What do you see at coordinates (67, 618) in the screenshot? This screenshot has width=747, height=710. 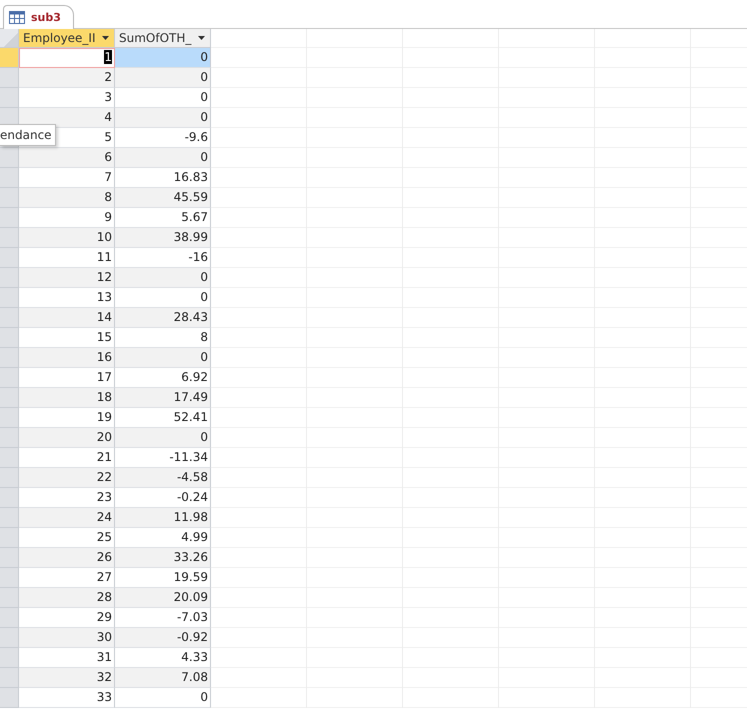 I see `table-cell: 29` at bounding box center [67, 618].